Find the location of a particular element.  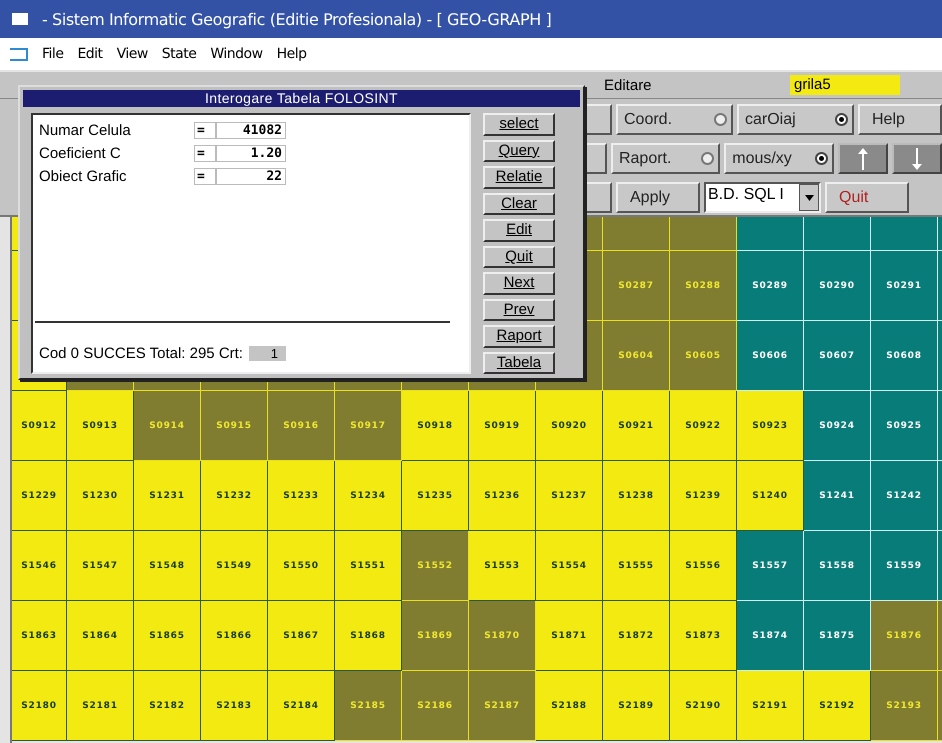

map-cell: S0607 is located at coordinates (837, 356).